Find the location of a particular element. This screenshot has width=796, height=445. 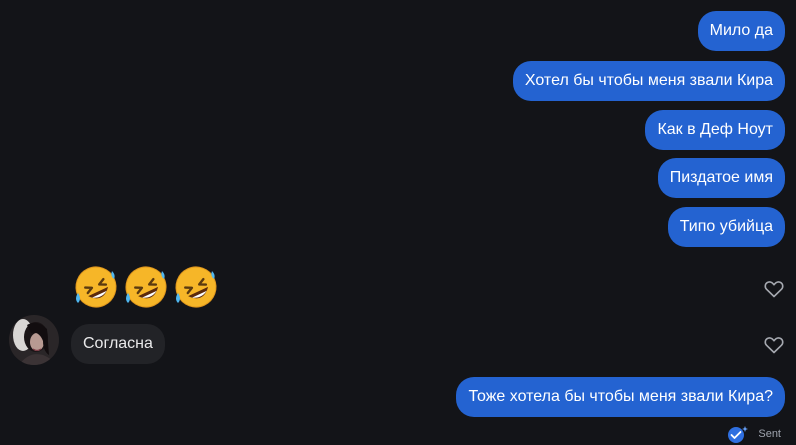

outgoing-message: Типо убийца is located at coordinates (726, 227).